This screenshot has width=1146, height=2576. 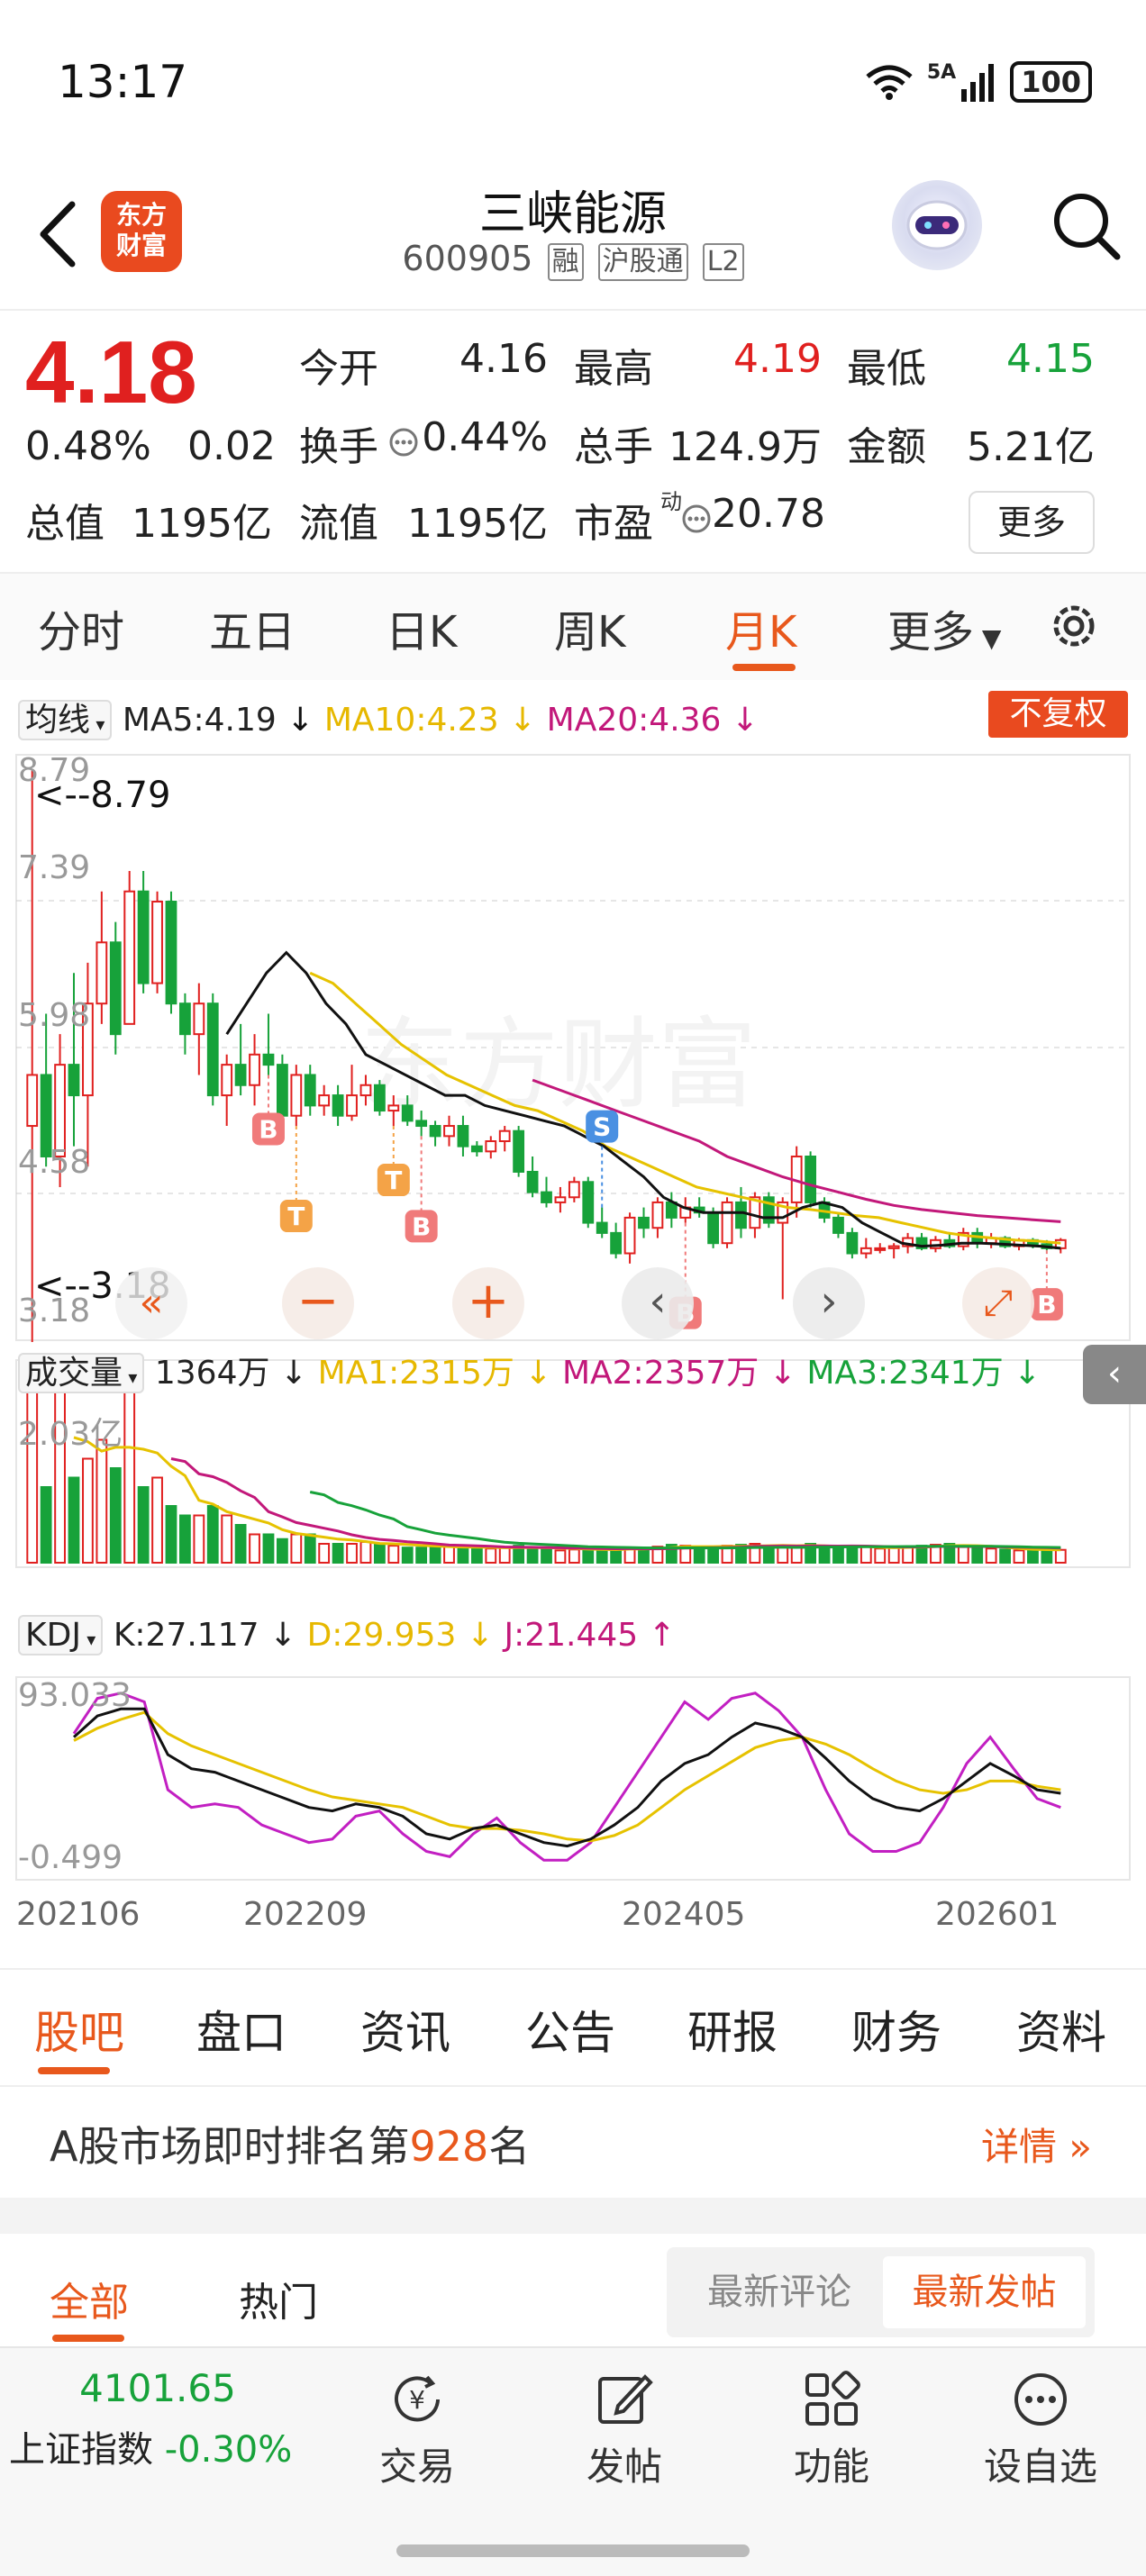 I want to click on low-value: 4.15, so click(x=1050, y=359).